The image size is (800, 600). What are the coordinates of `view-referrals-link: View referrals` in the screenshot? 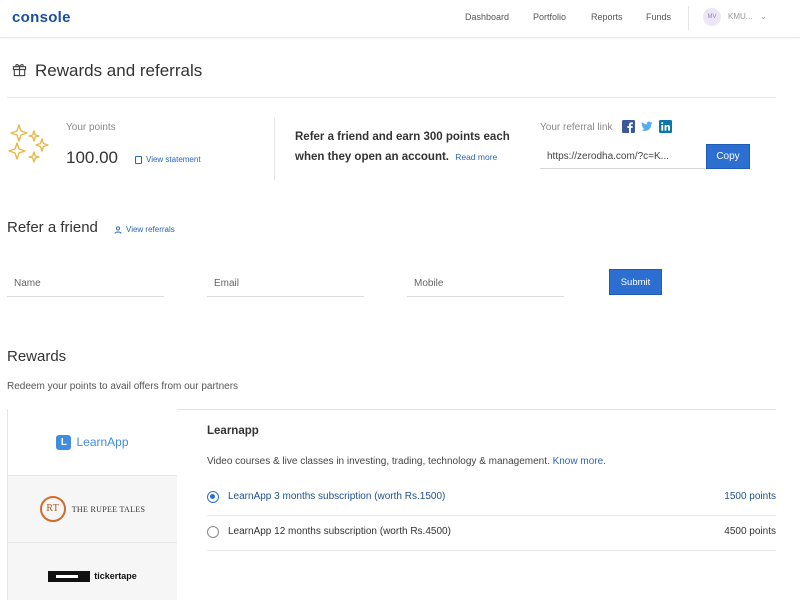 It's located at (144, 229).